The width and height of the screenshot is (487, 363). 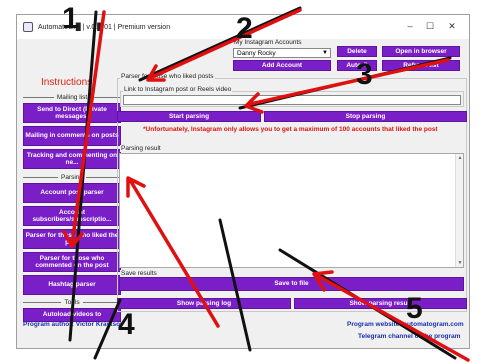 What do you see at coordinates (72, 315) in the screenshot?
I see `sidebar-item-autoload-videos: Autoload videos to` at bounding box center [72, 315].